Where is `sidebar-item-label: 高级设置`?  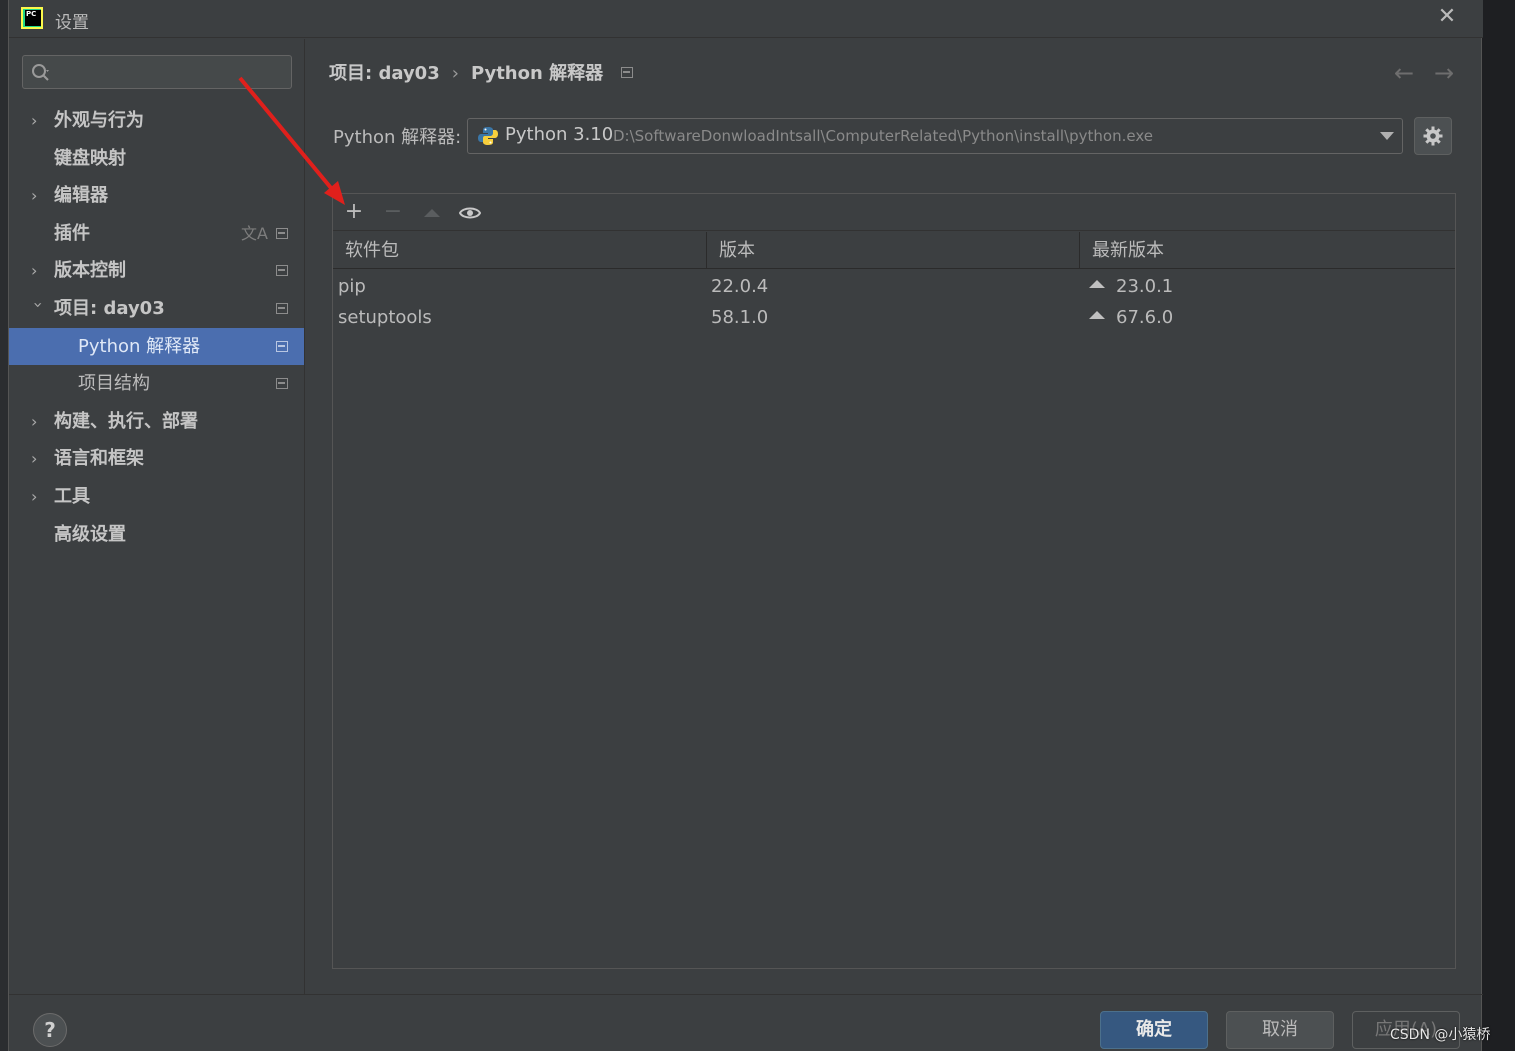 sidebar-item-label: 高级设置 is located at coordinates (90, 534).